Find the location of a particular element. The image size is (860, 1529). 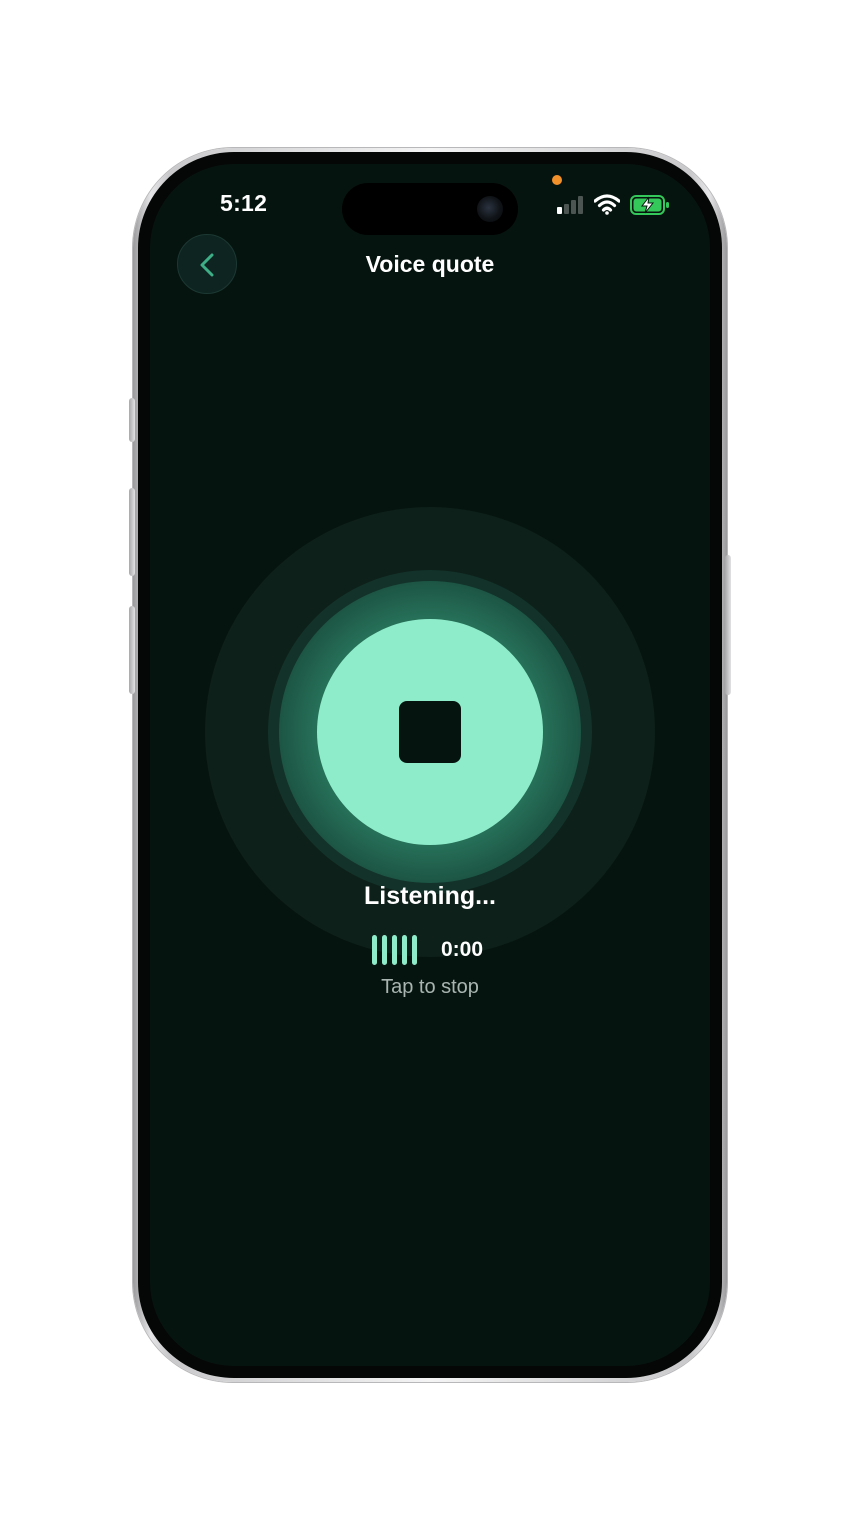

battery-charging-icon is located at coordinates (649, 205).